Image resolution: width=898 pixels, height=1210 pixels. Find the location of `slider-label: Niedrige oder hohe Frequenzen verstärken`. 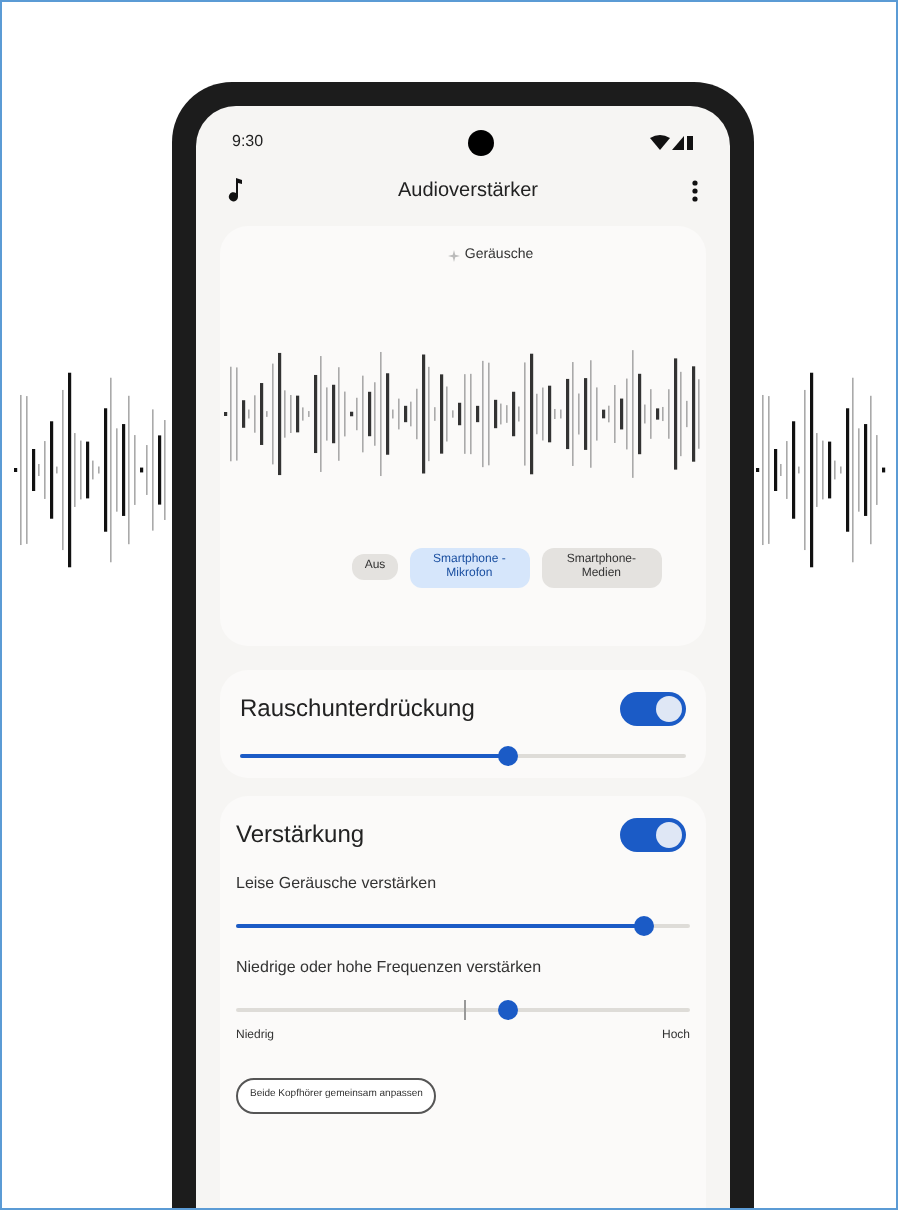

slider-label: Niedrige oder hohe Frequenzen verstärken is located at coordinates (390, 968).